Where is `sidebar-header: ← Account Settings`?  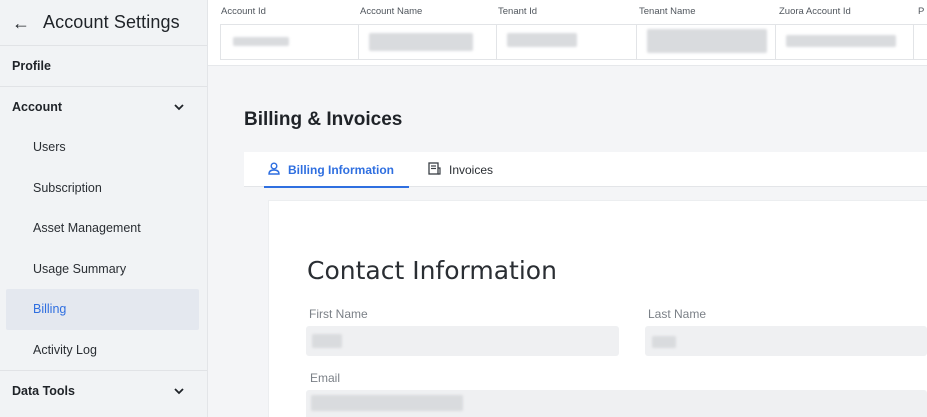 sidebar-header: ← Account Settings is located at coordinates (103, 22).